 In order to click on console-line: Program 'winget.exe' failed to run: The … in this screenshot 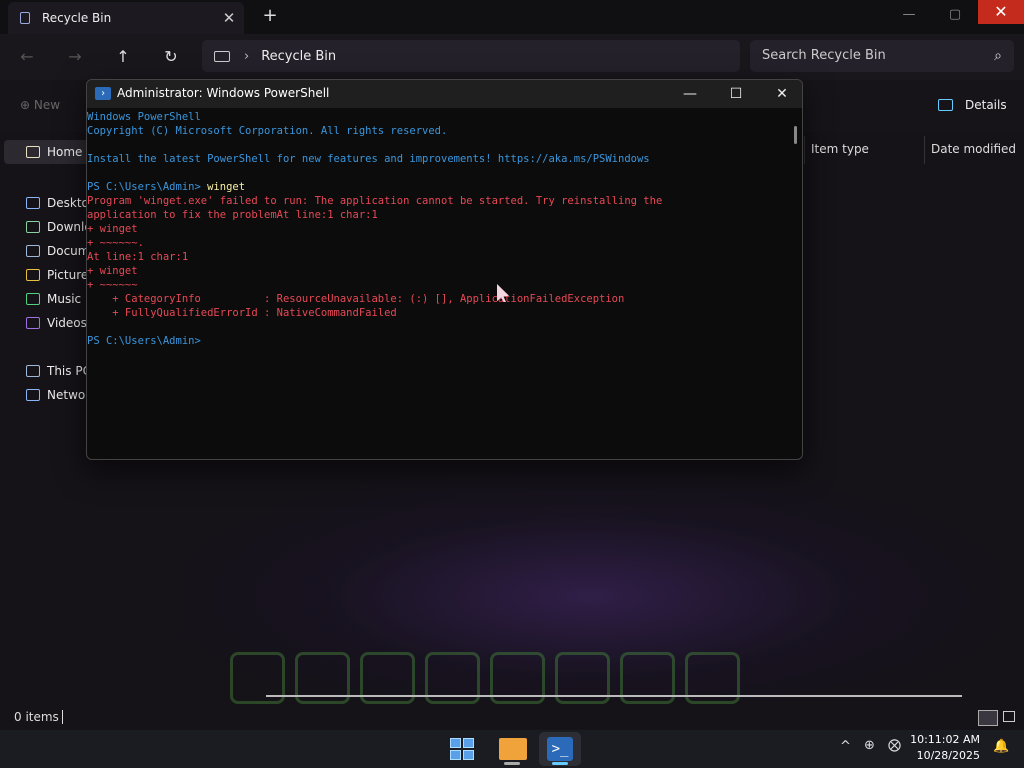, I will do `click(439, 201)`.